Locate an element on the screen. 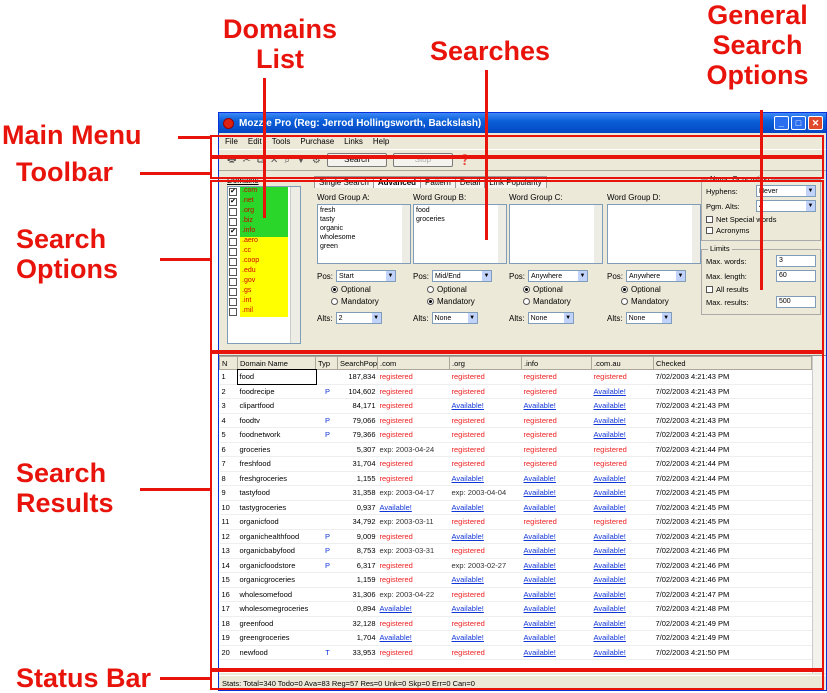 The width and height of the screenshot is (827, 693). close-button: ✕ is located at coordinates (815, 123).